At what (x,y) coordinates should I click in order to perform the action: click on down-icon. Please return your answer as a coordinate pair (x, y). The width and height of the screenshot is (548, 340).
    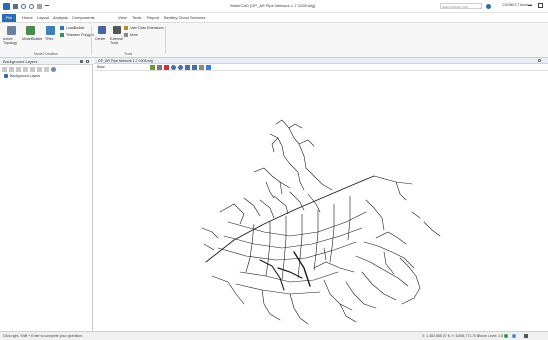
    Looking at the image, I should click on (32, 69).